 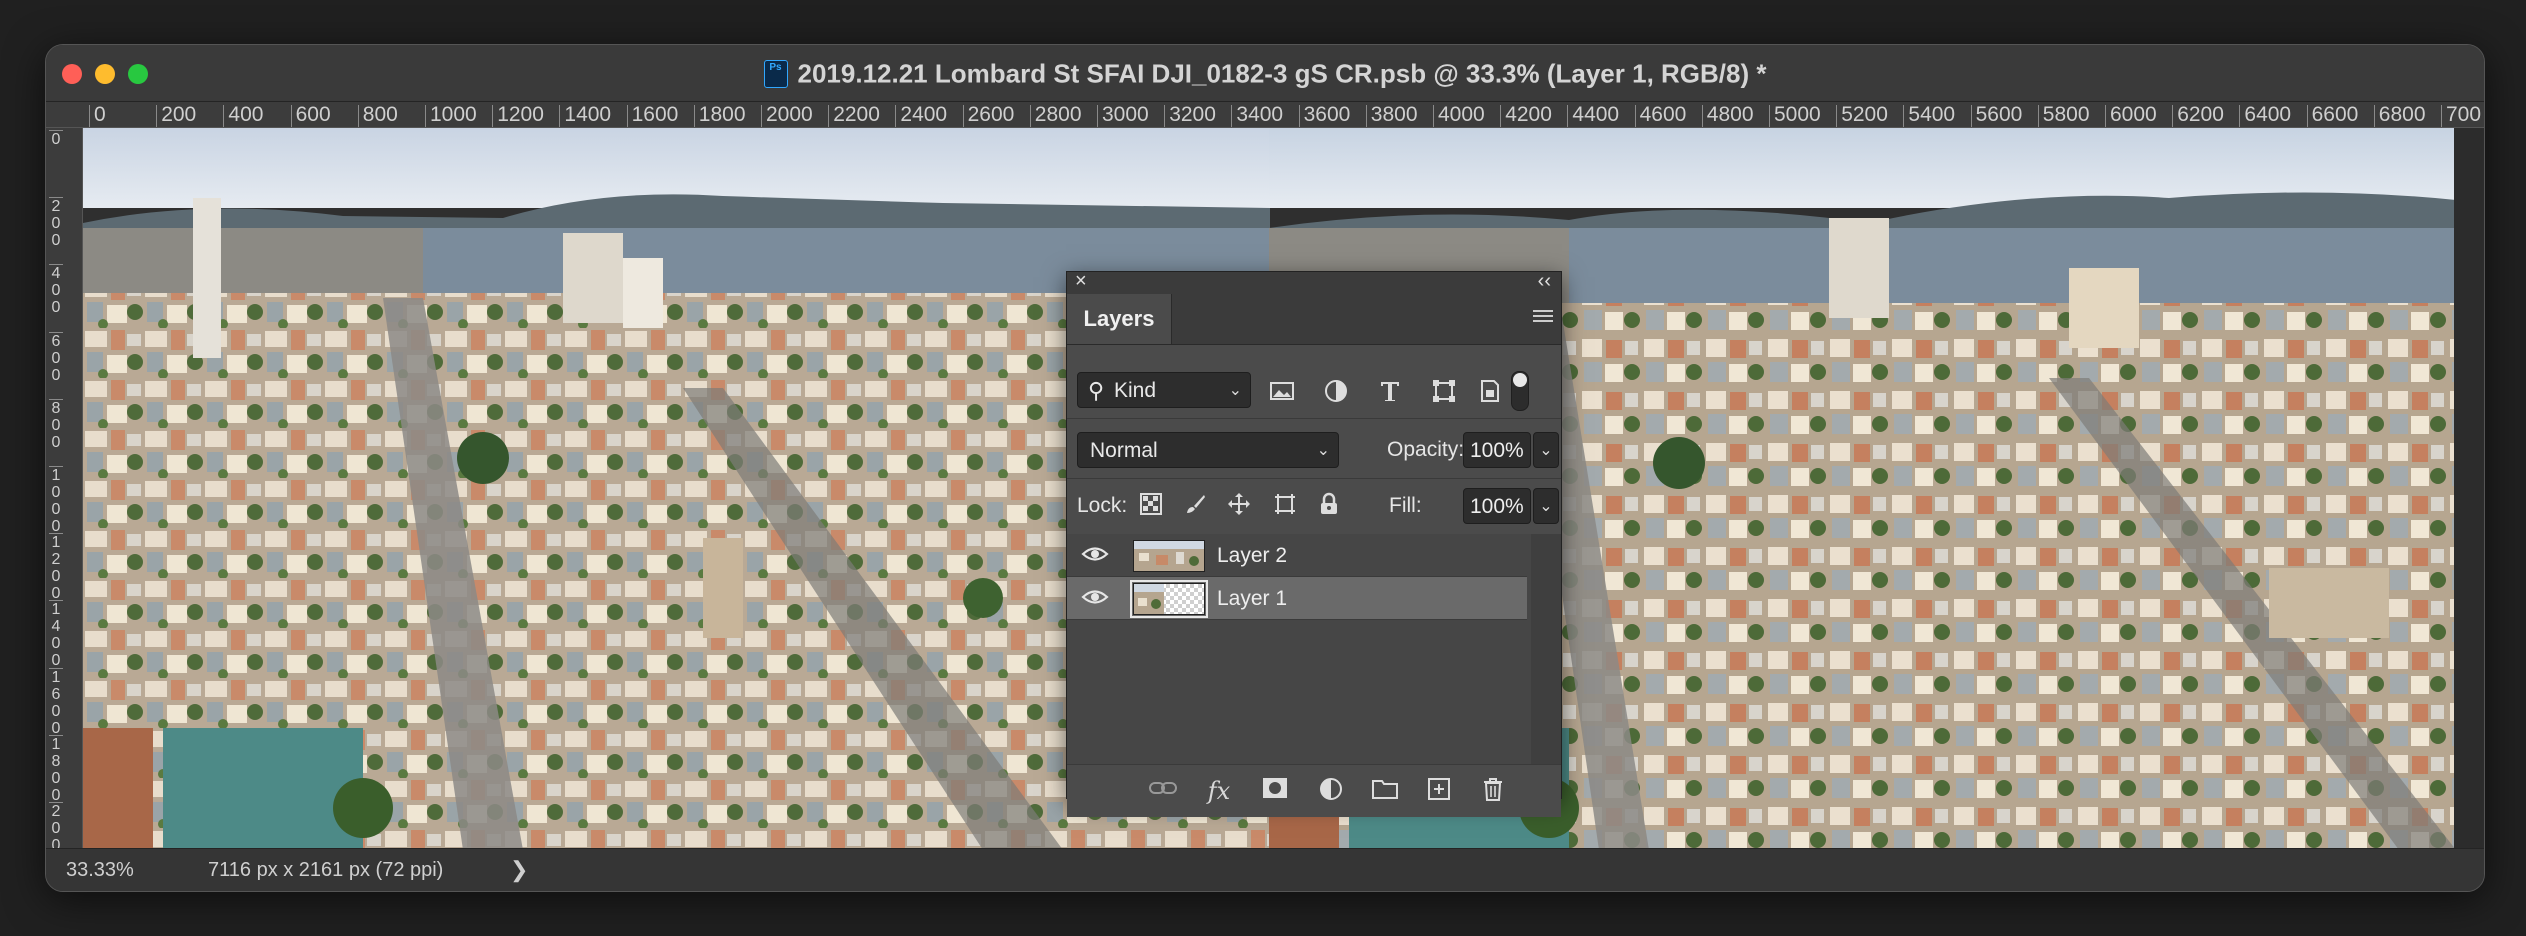 What do you see at coordinates (1385, 791) in the screenshot?
I see `new-group-icon` at bounding box center [1385, 791].